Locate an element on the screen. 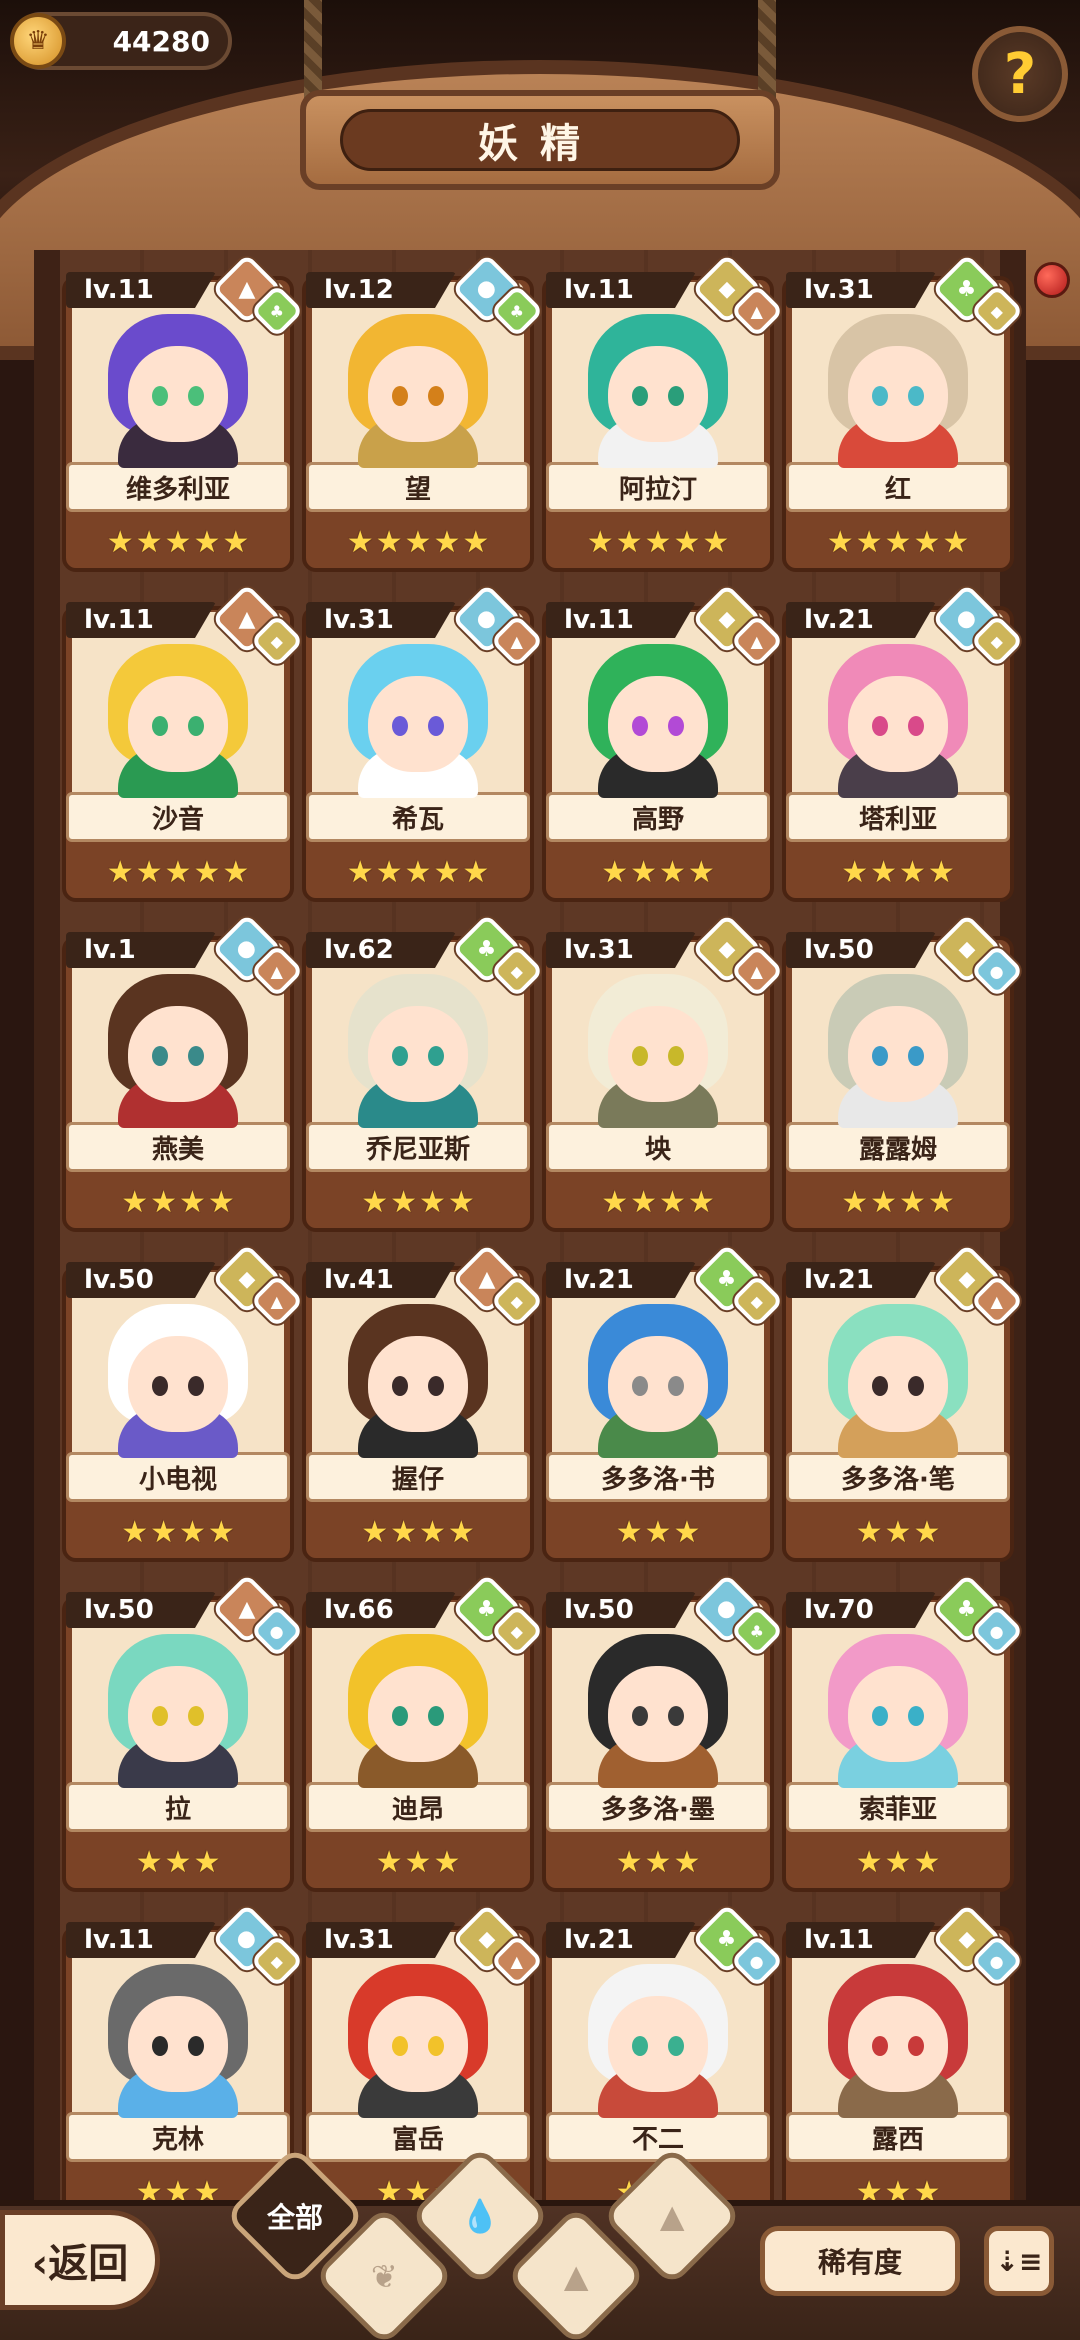 The image size is (1080, 2340). rarity-sort-button: 稀有度 is located at coordinates (860, 2261).